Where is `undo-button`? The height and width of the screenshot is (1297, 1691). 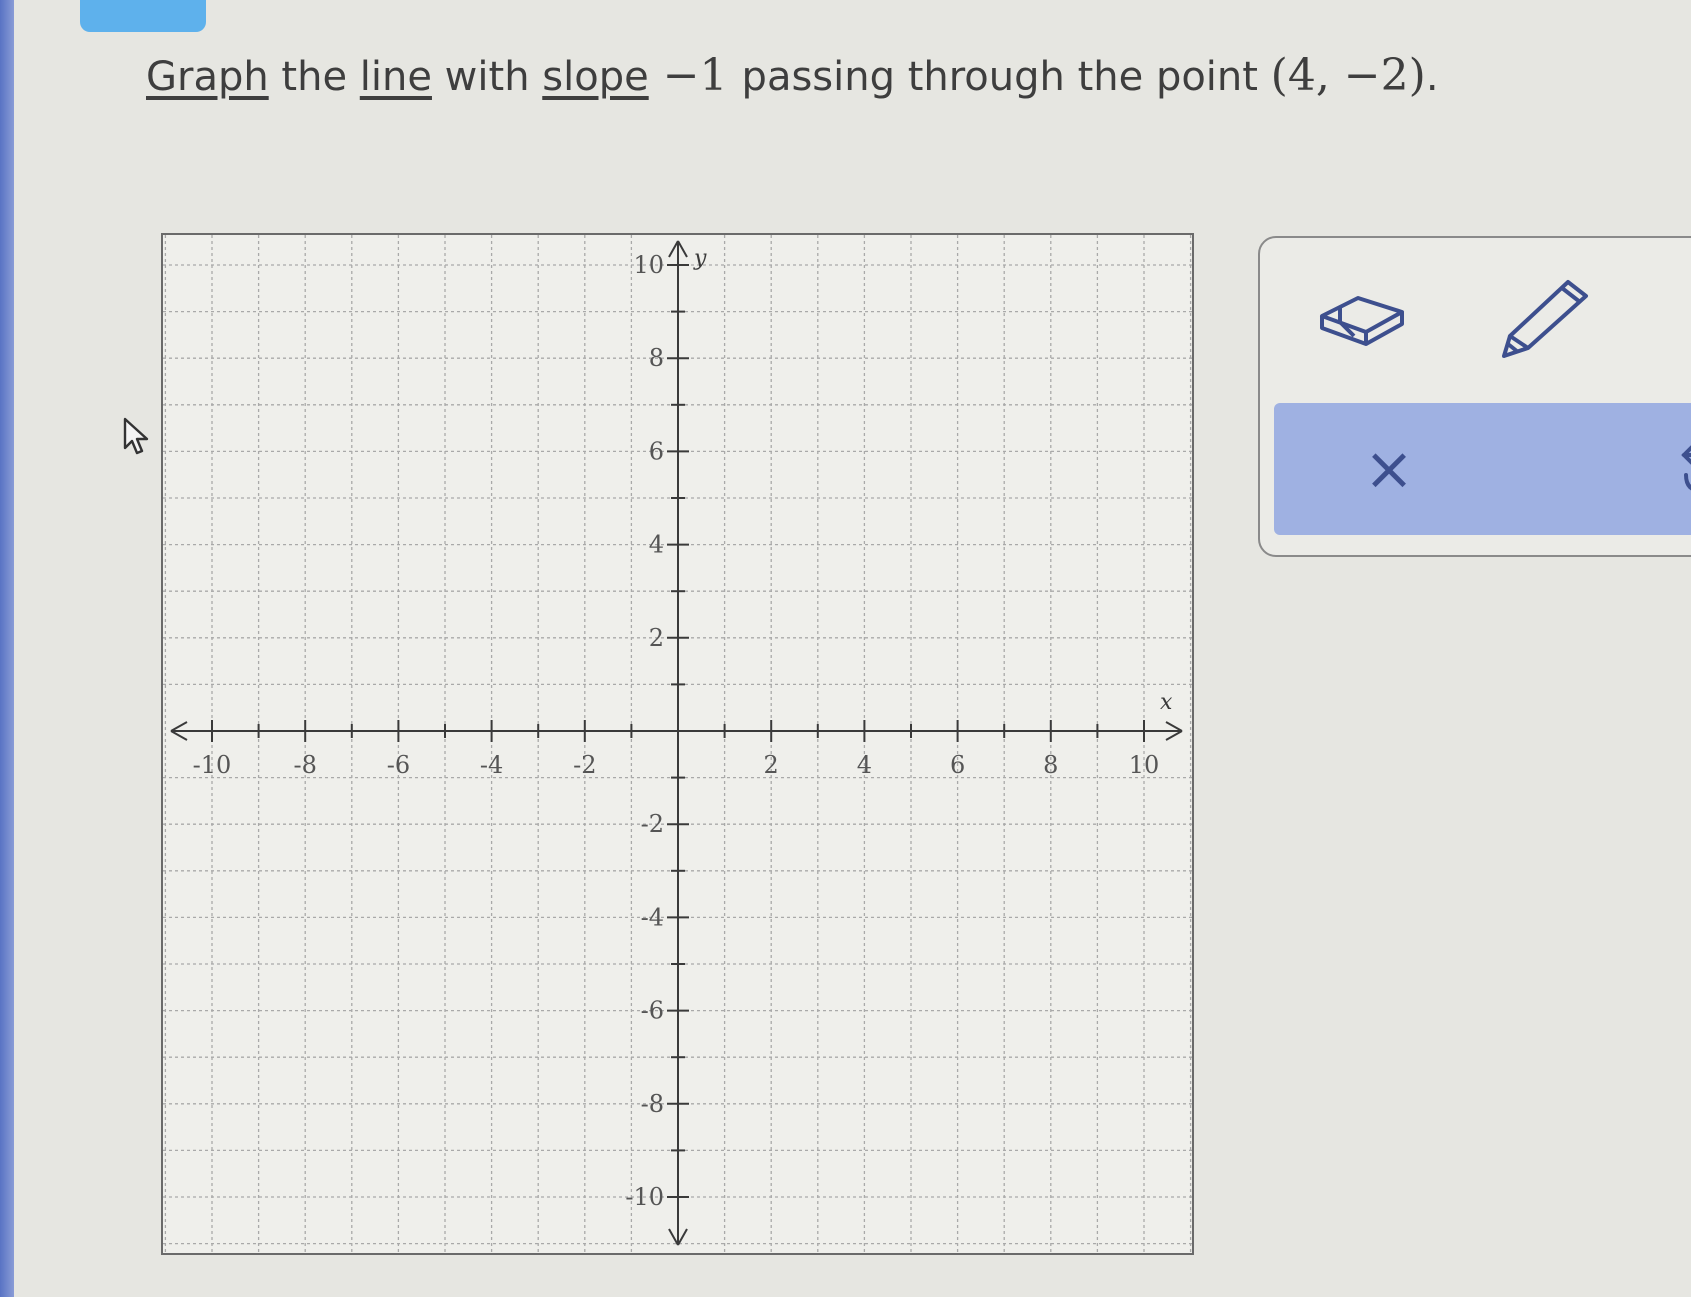 undo-button is located at coordinates (1682, 469).